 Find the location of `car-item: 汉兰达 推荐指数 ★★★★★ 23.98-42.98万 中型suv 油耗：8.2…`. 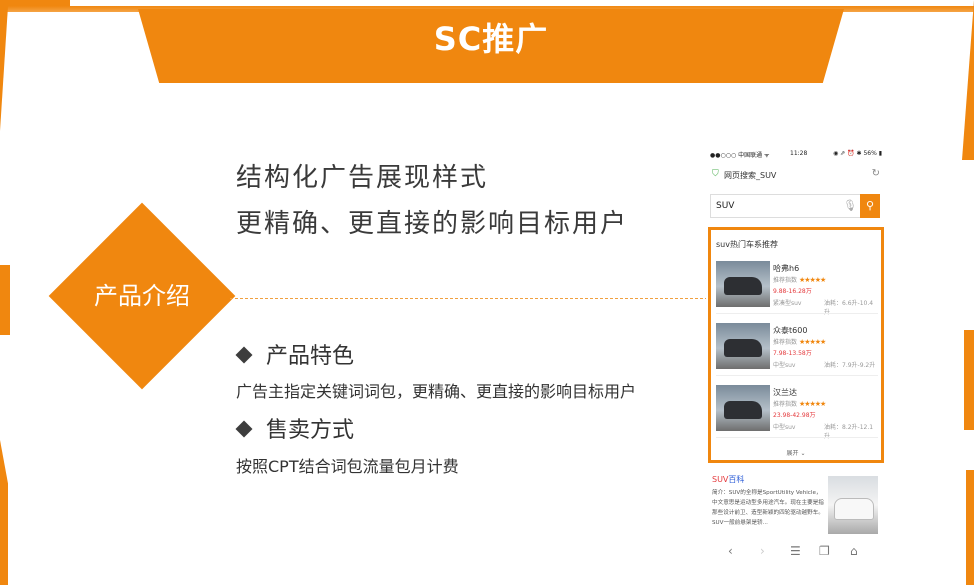

car-item: 汉兰达 推荐指数 ★★★★★ 23.98-42.98万 中型suv 油耗：8.2… is located at coordinates (797, 412).